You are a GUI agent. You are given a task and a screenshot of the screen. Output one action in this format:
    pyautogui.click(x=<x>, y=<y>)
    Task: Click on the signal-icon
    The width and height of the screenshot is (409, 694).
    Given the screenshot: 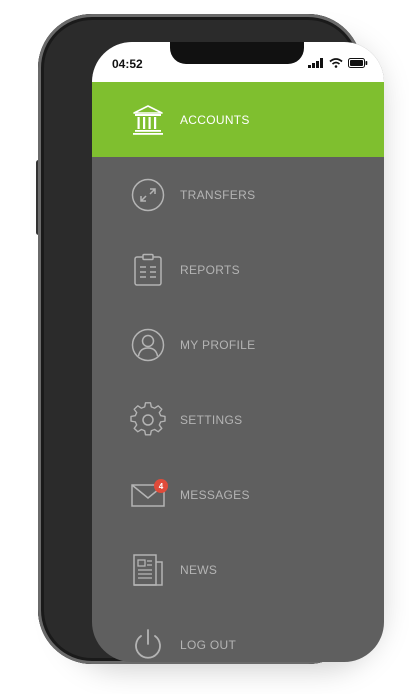 What is the action you would take?
    pyautogui.click(x=315, y=63)
    